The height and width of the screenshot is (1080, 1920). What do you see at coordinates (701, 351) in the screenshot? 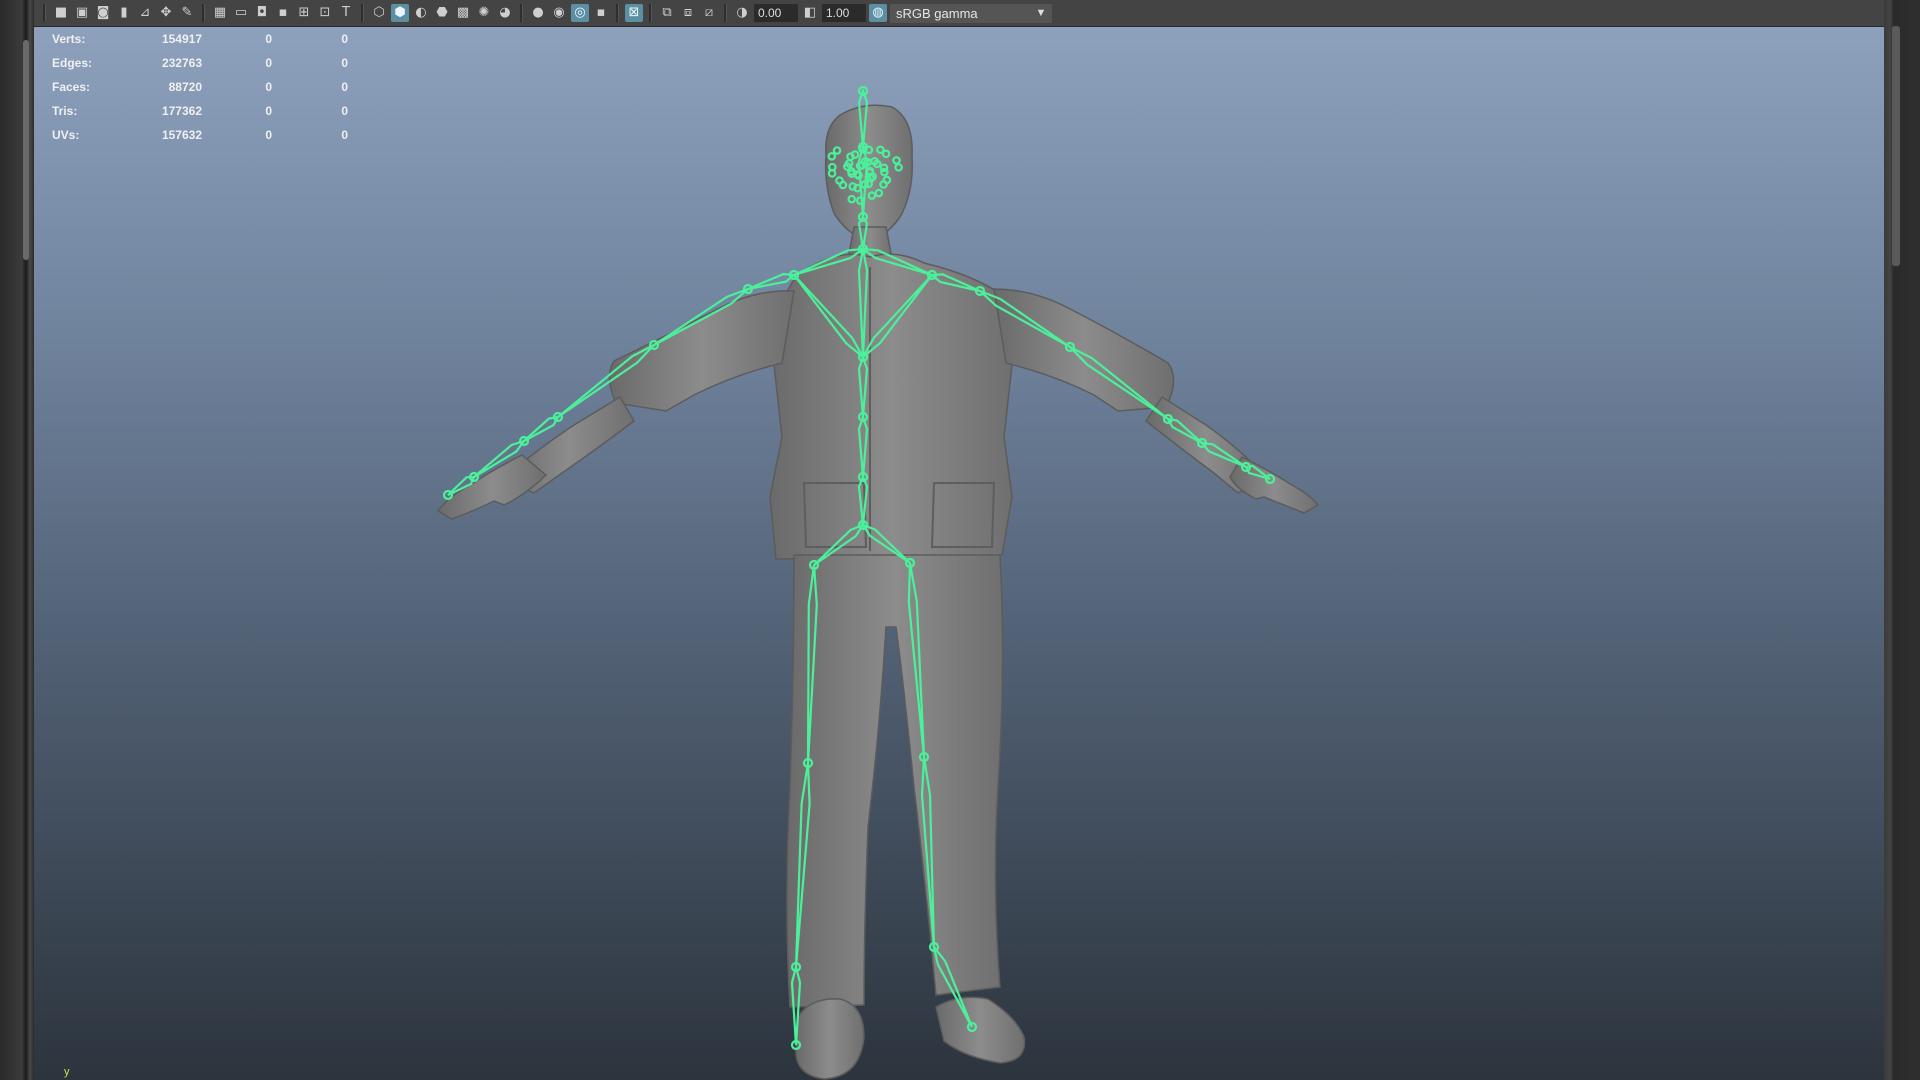
I see `mesh-arm-left` at bounding box center [701, 351].